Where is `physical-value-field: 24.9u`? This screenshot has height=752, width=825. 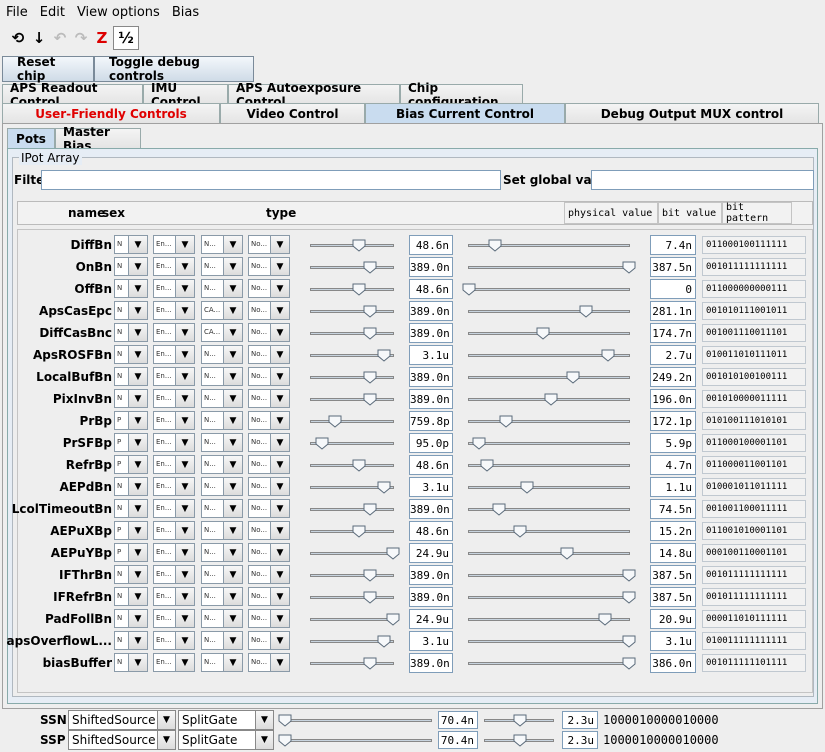 physical-value-field: 24.9u is located at coordinates (431, 553).